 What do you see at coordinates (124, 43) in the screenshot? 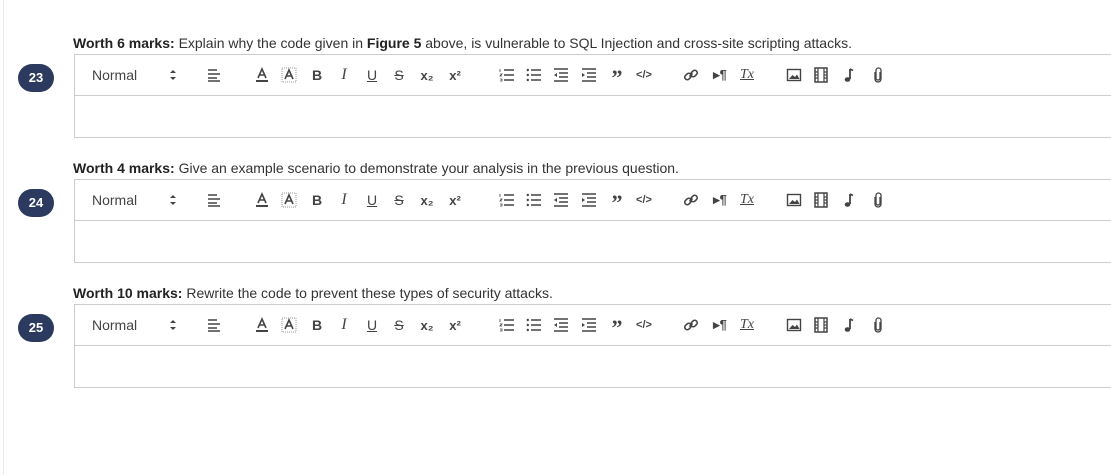
I see `marks-label: Worth 6 marks:` at bounding box center [124, 43].